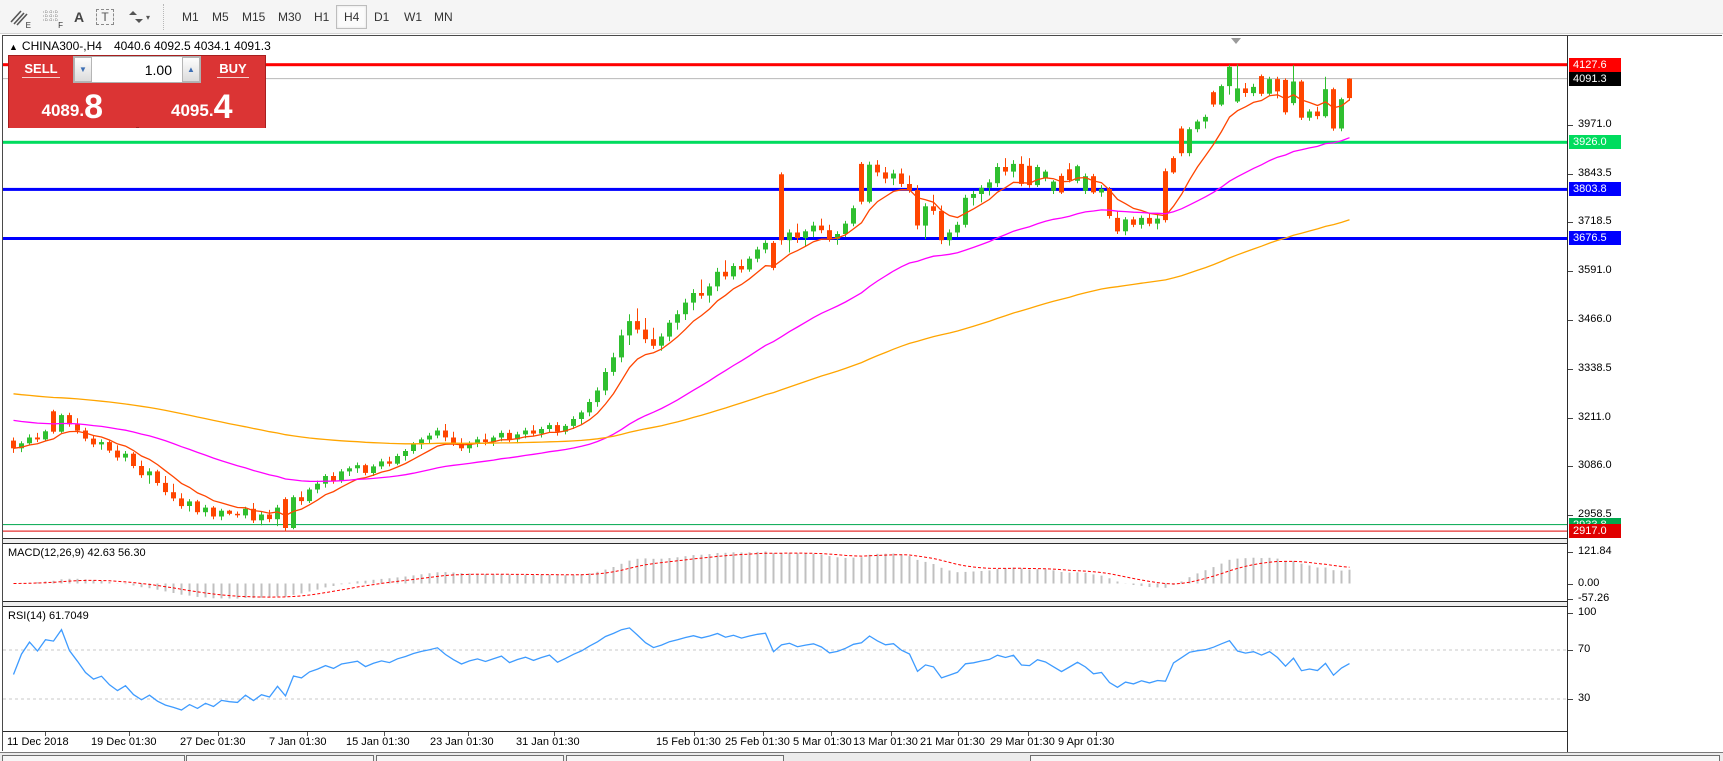 The width and height of the screenshot is (1723, 761). What do you see at coordinates (352, 17) in the screenshot?
I see `timeframe-h4: H4` at bounding box center [352, 17].